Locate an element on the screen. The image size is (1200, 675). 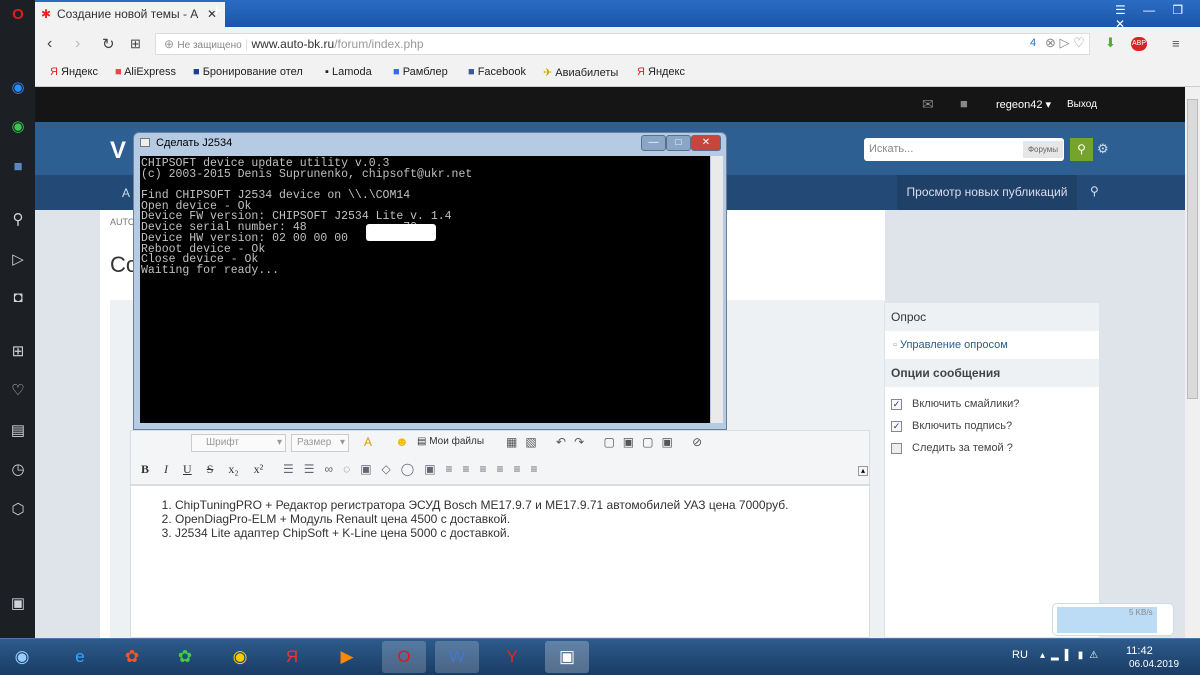
search-scope: Форумы is located at coordinates (1043, 149).